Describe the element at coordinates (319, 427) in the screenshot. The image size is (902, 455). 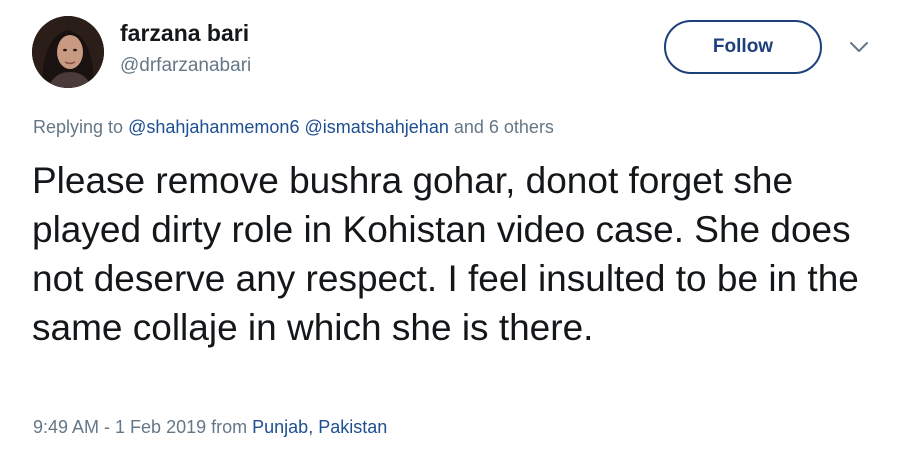
I see `location-link: Punjab, Pakistan` at that location.